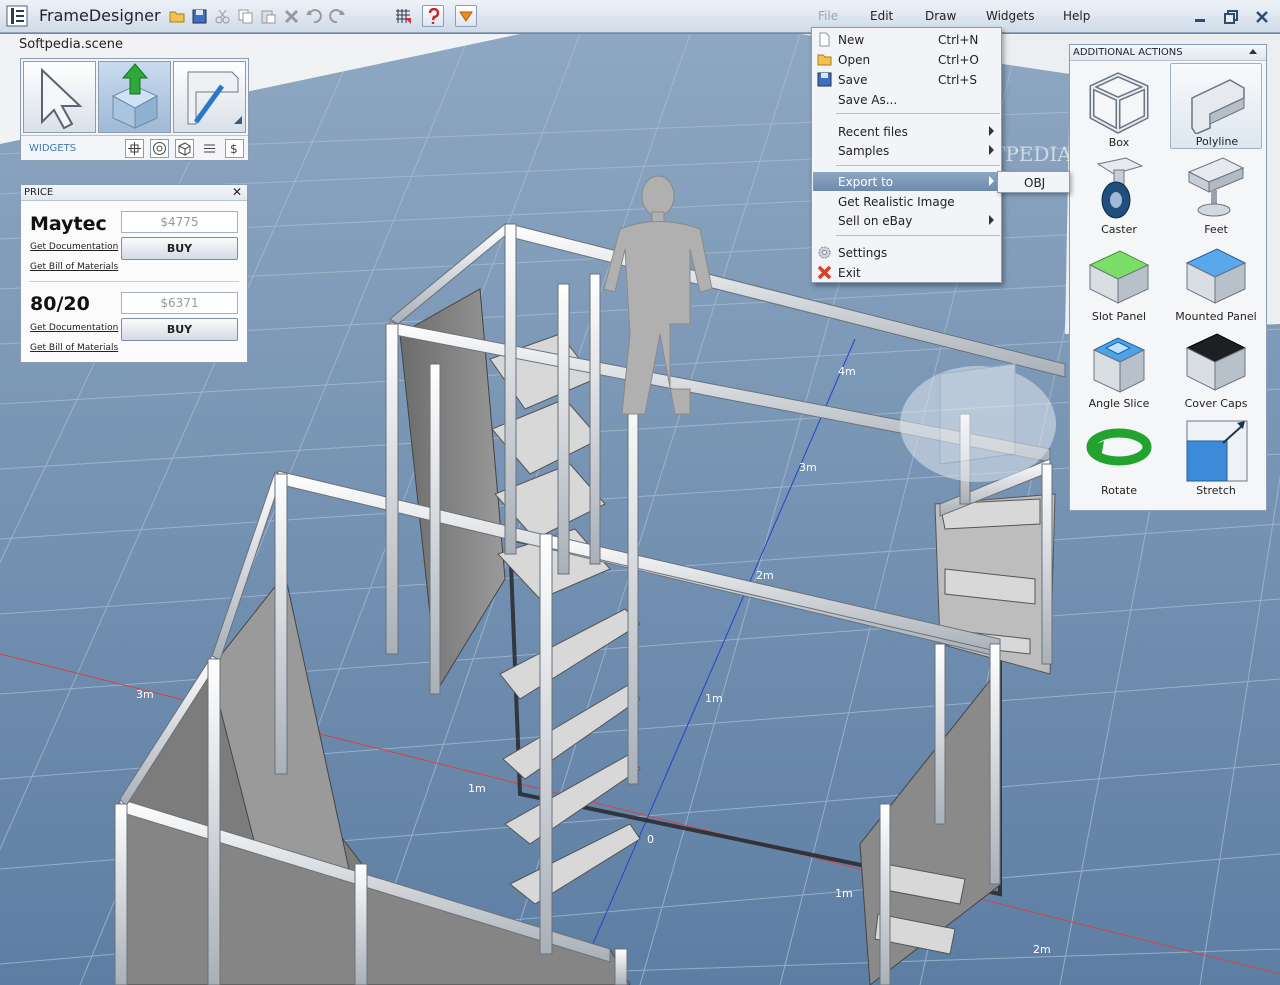 This screenshot has height=985, width=1280. What do you see at coordinates (863, 253) in the screenshot?
I see `menu-item-label: Settings` at bounding box center [863, 253].